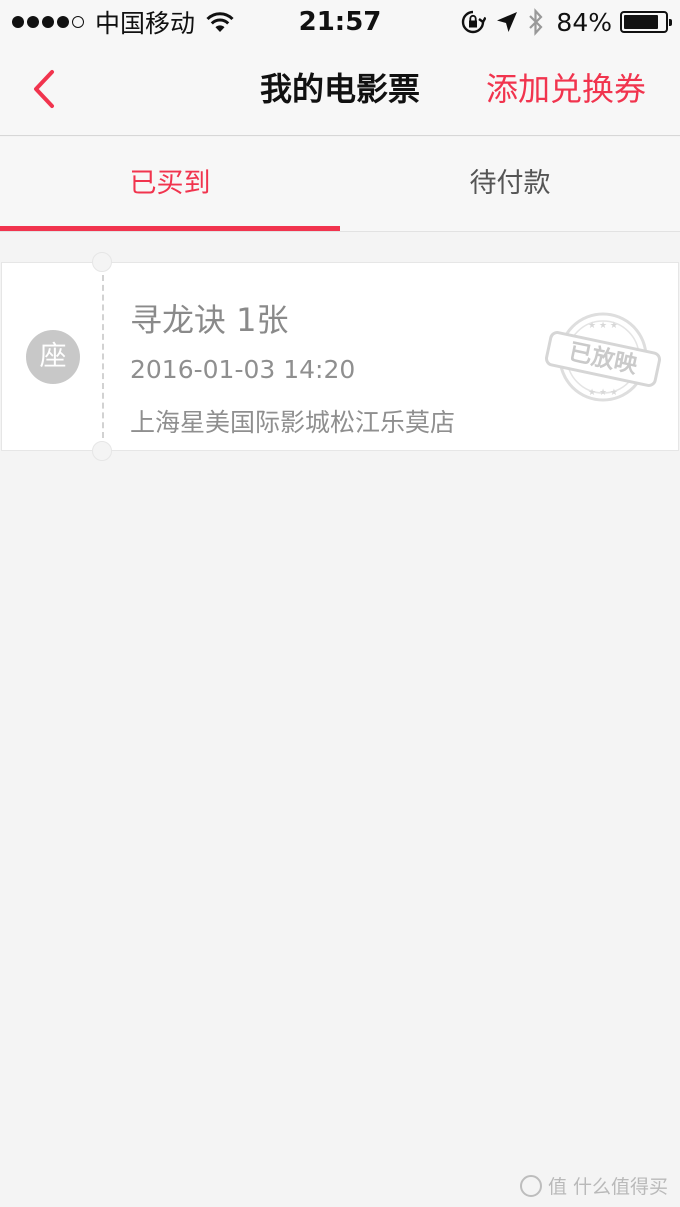  What do you see at coordinates (102, 262) in the screenshot?
I see `ticket-notch-top` at bounding box center [102, 262].